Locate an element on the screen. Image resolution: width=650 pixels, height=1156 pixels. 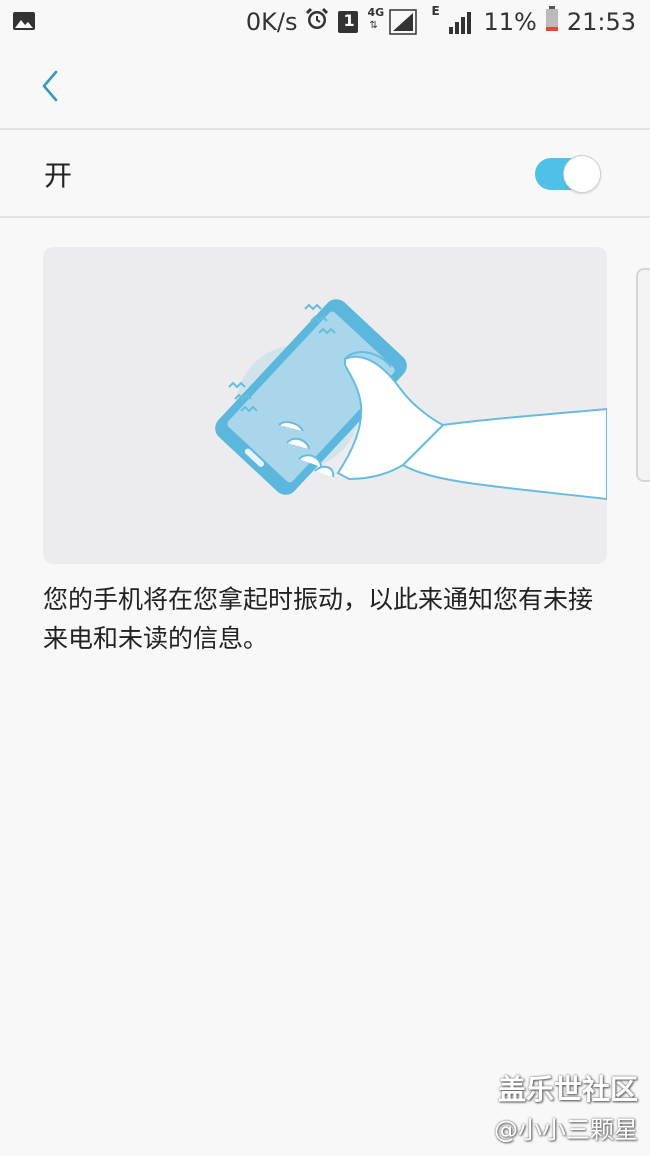
watermark-user: @小小三颗星 is located at coordinates (566, 1130).